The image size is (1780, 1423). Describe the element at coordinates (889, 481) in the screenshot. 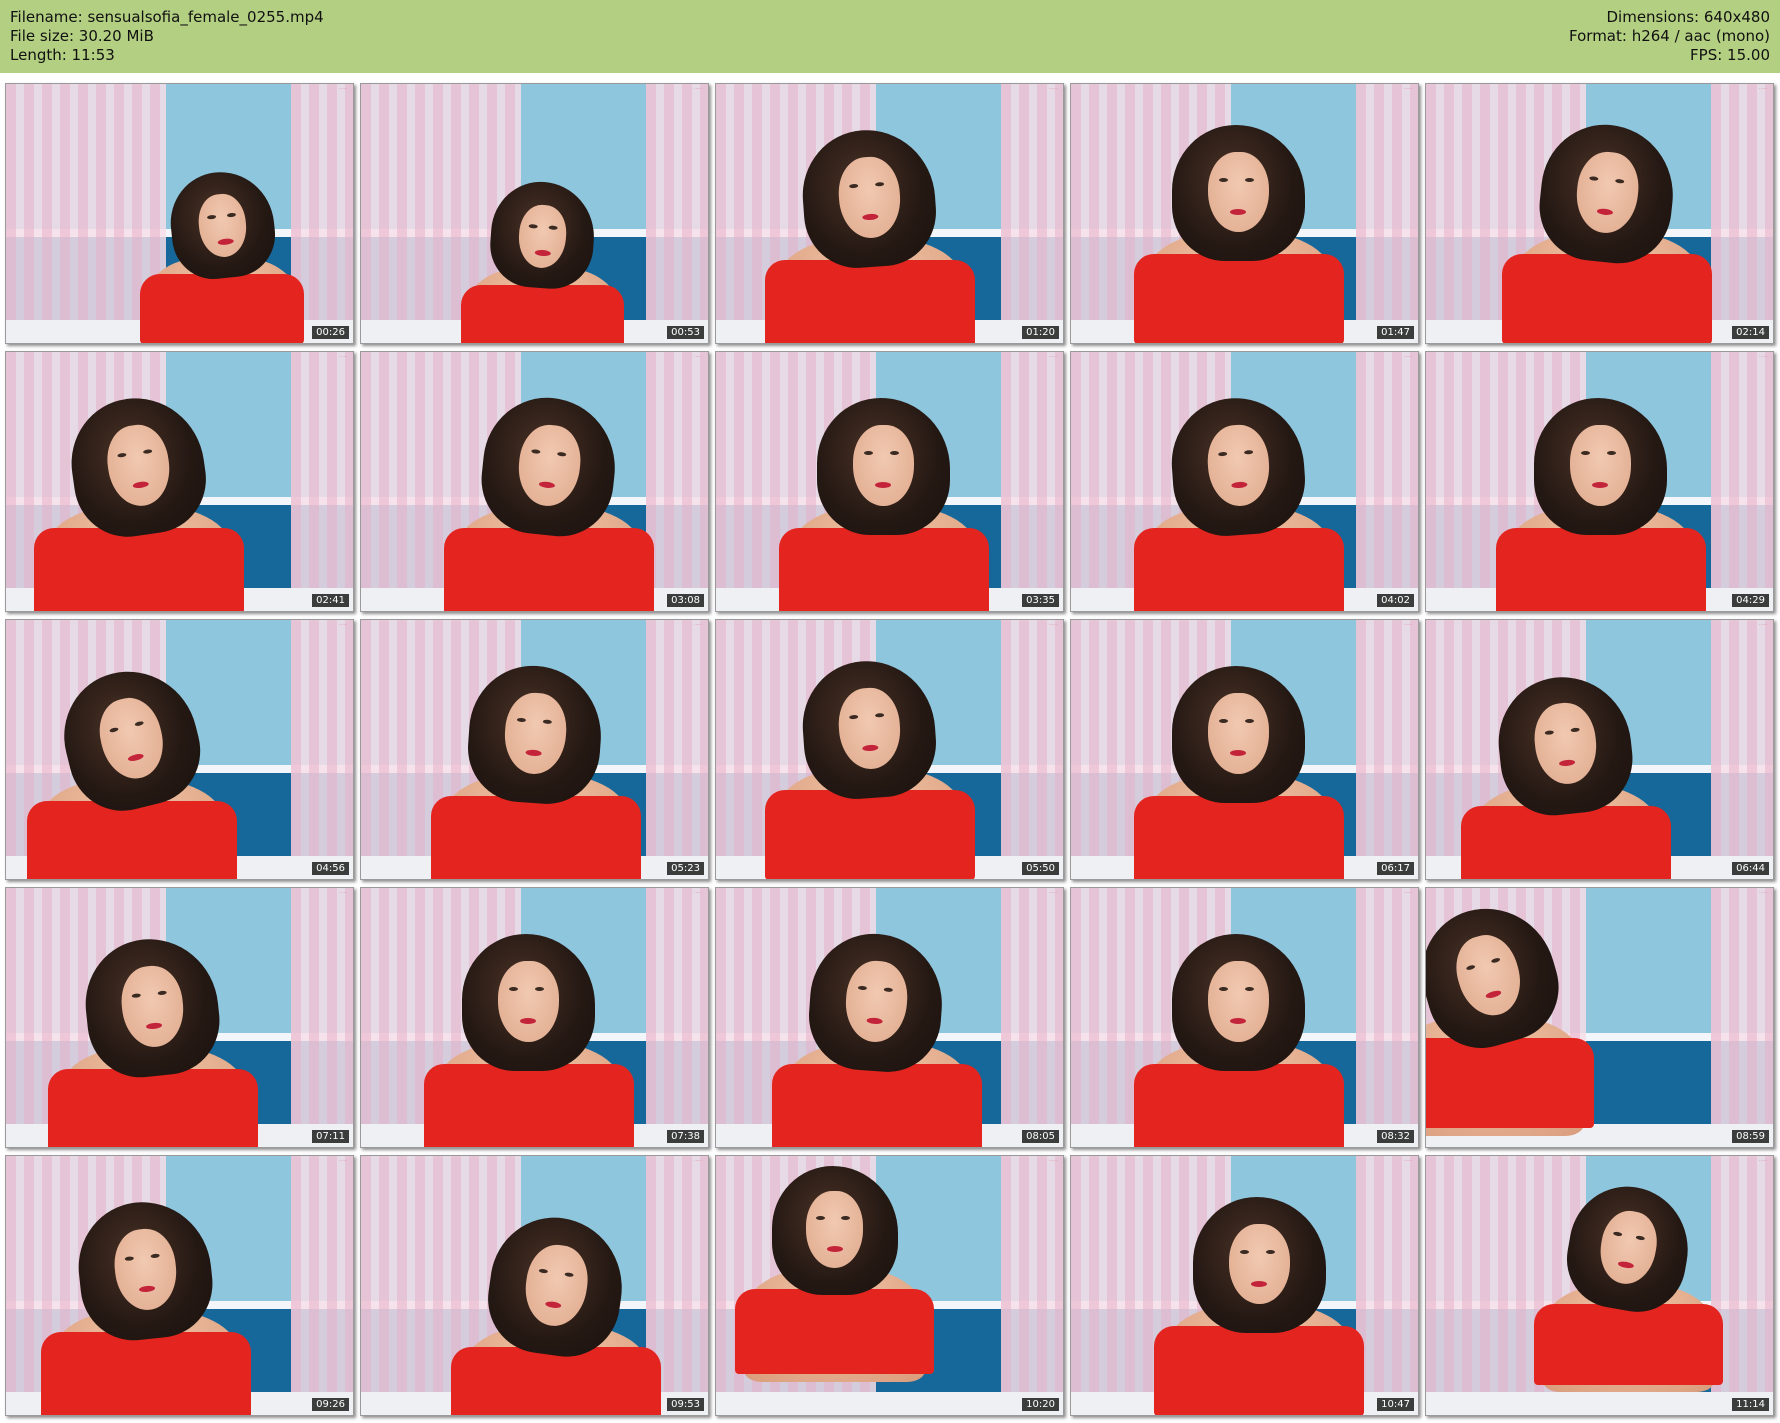

I see `video-thumbnail: ····· 03:35` at that location.